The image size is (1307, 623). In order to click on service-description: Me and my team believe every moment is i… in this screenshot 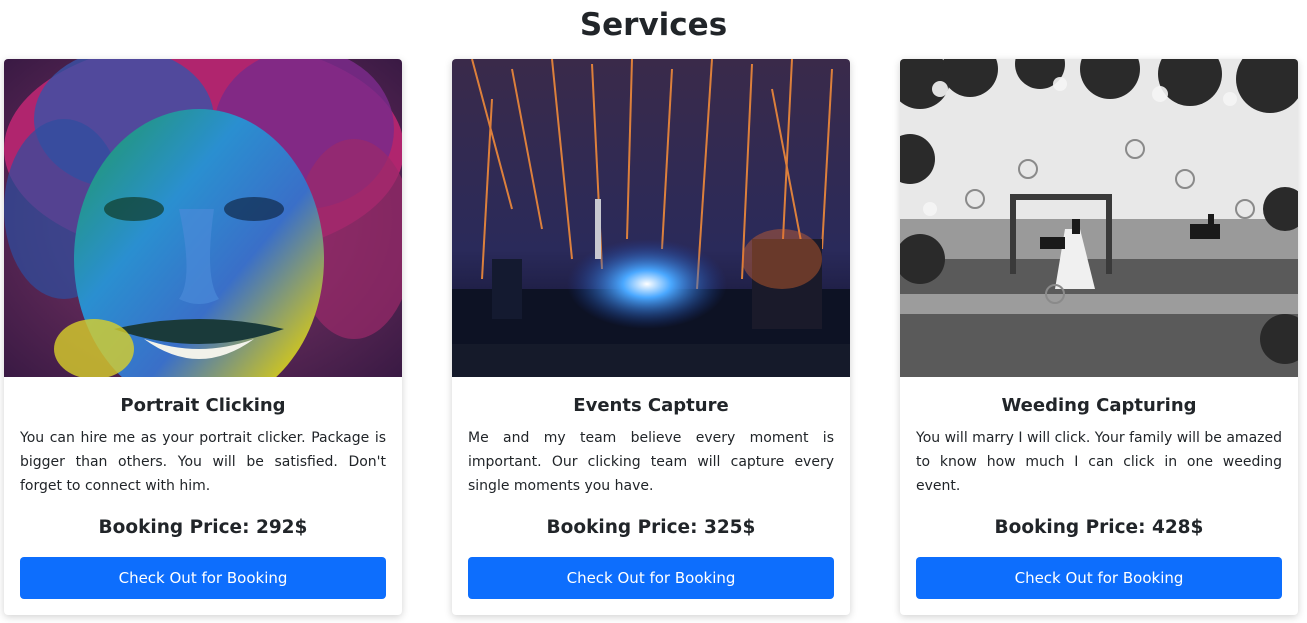, I will do `click(651, 462)`.